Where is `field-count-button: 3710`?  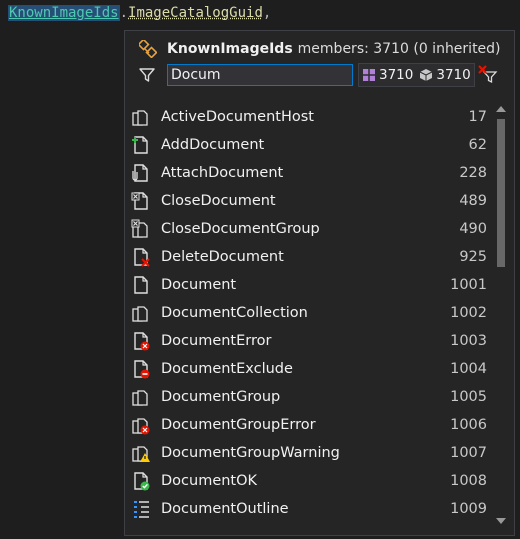 field-count-button: 3710 is located at coordinates (388, 75).